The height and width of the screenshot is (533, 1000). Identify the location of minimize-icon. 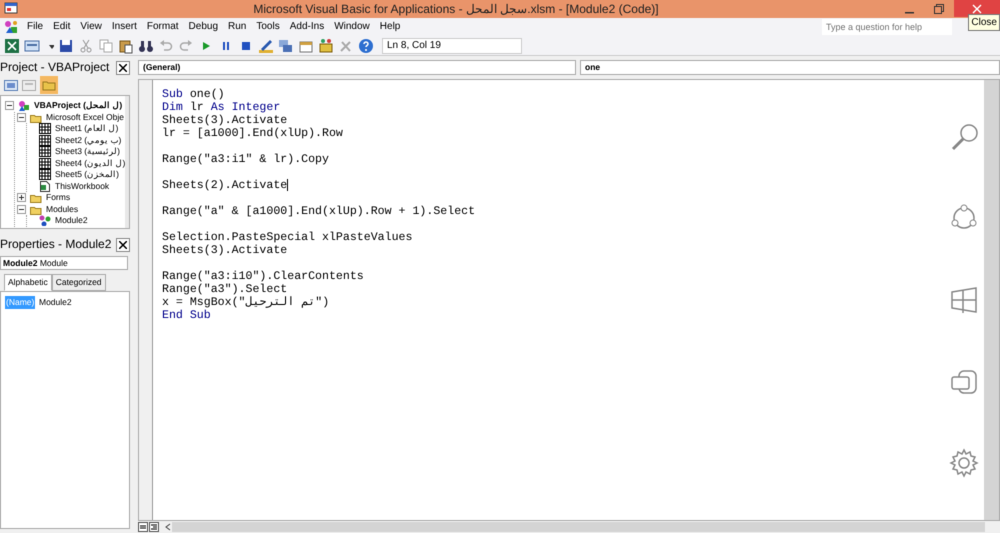
(909, 13).